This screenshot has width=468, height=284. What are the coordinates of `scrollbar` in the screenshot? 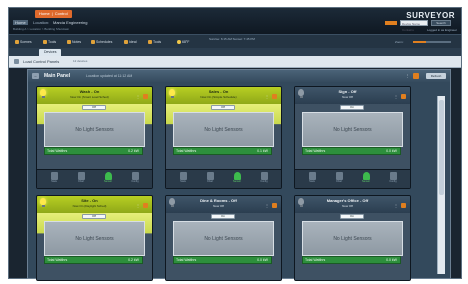 It's located at (441, 185).